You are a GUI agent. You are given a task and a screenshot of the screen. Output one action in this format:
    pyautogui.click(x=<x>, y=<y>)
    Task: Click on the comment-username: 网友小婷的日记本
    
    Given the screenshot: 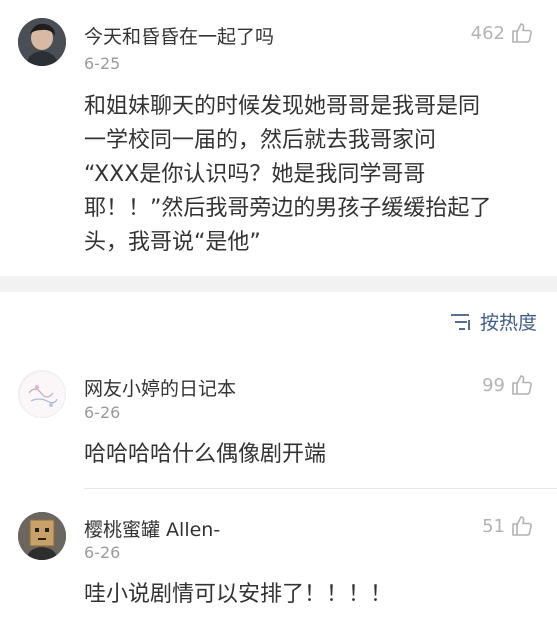 What is the action you would take?
    pyautogui.click(x=160, y=387)
    